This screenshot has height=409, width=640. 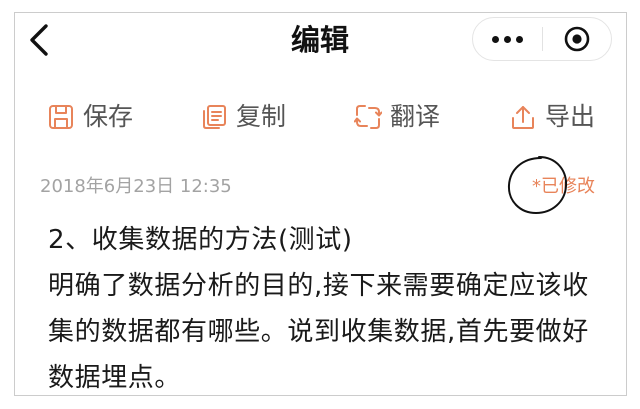 What do you see at coordinates (115, 378) in the screenshot?
I see `note-line: 数据埋点。` at bounding box center [115, 378].